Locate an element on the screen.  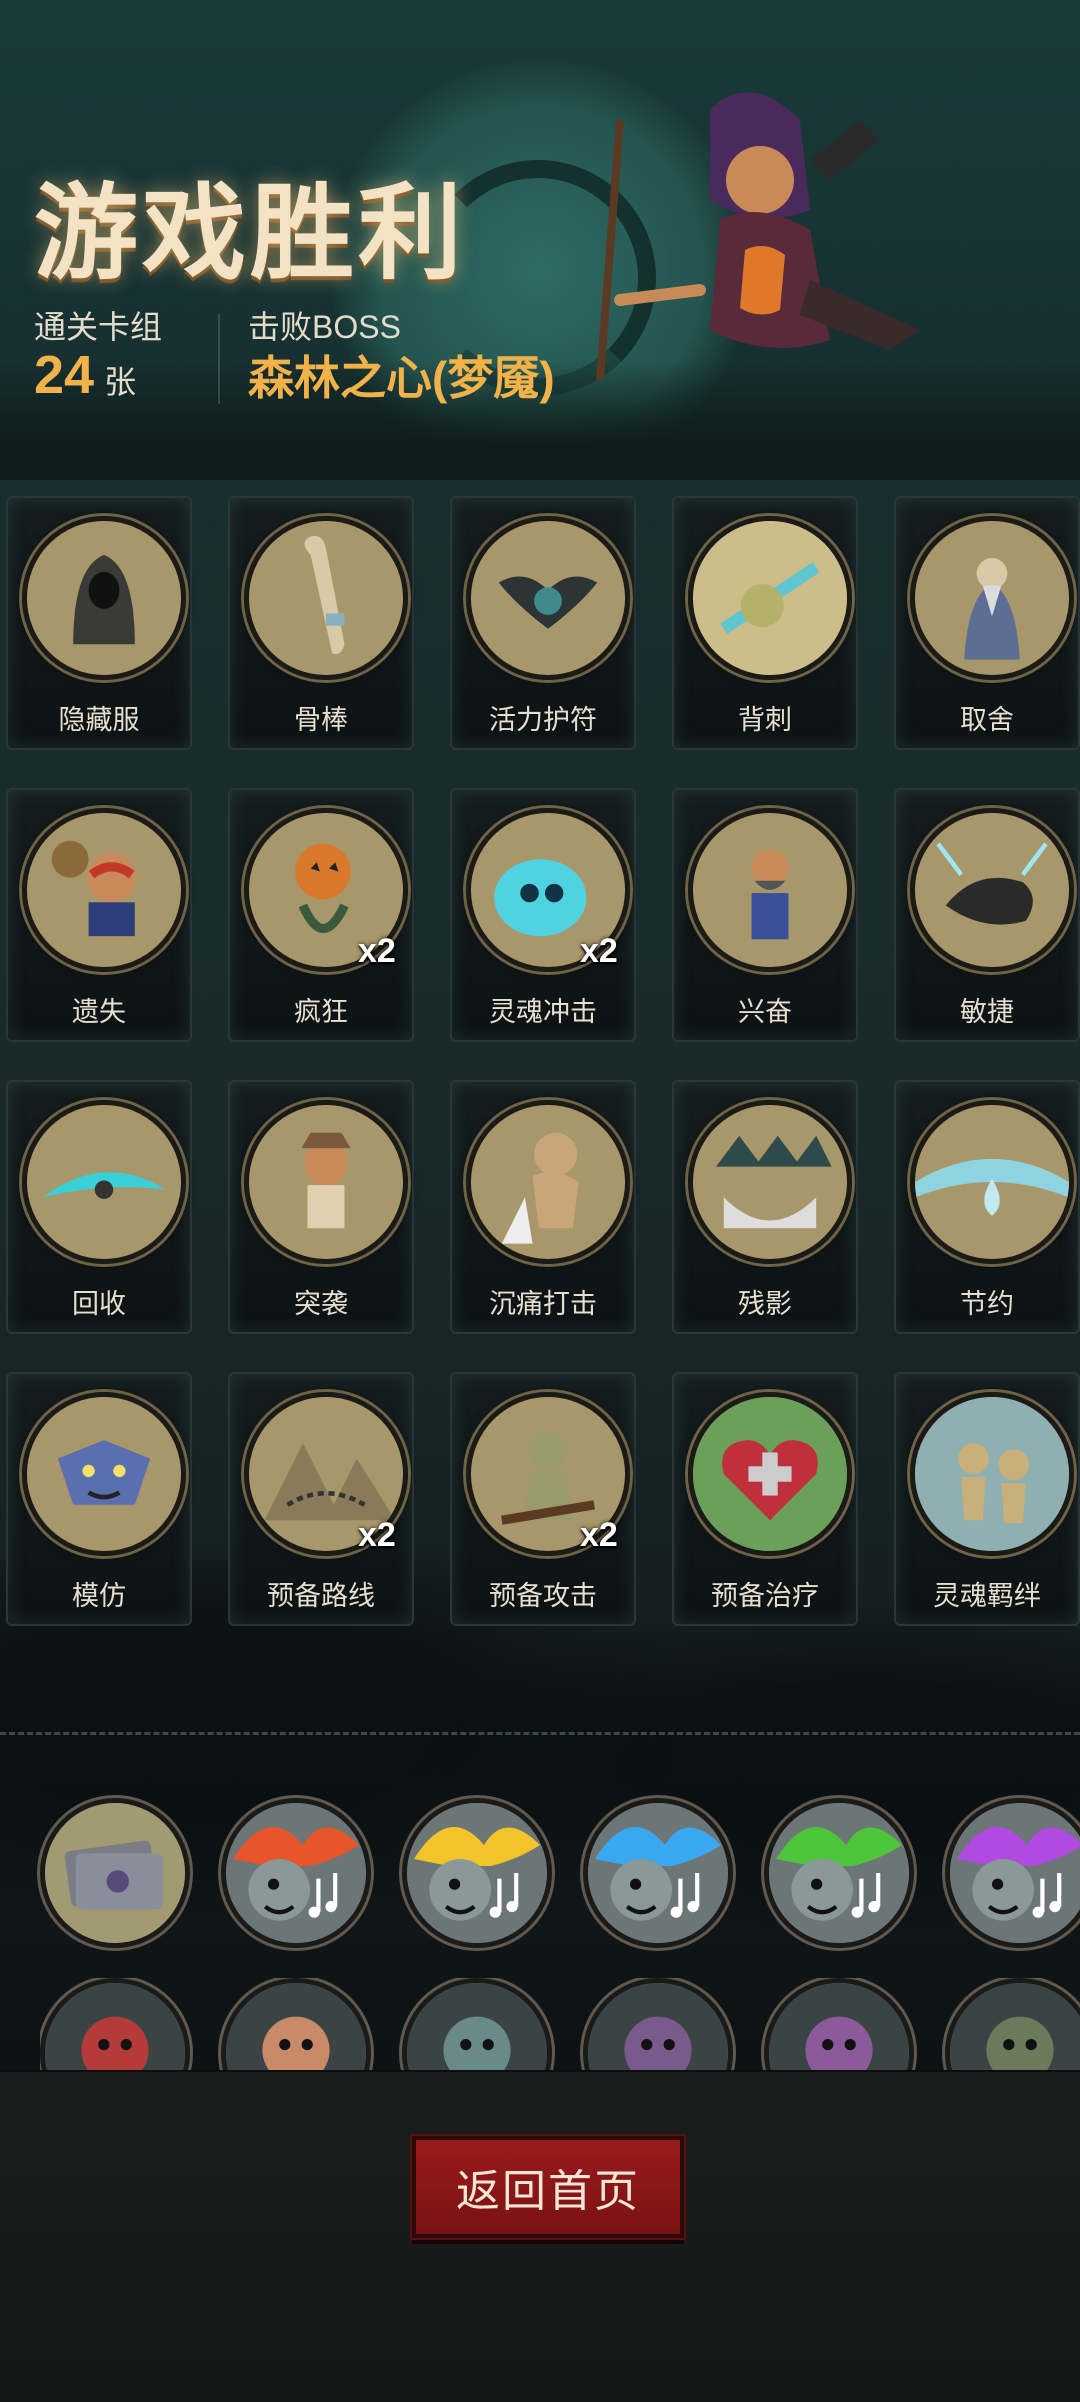
card-item: x2 预备攻击 is located at coordinates (543, 1499).